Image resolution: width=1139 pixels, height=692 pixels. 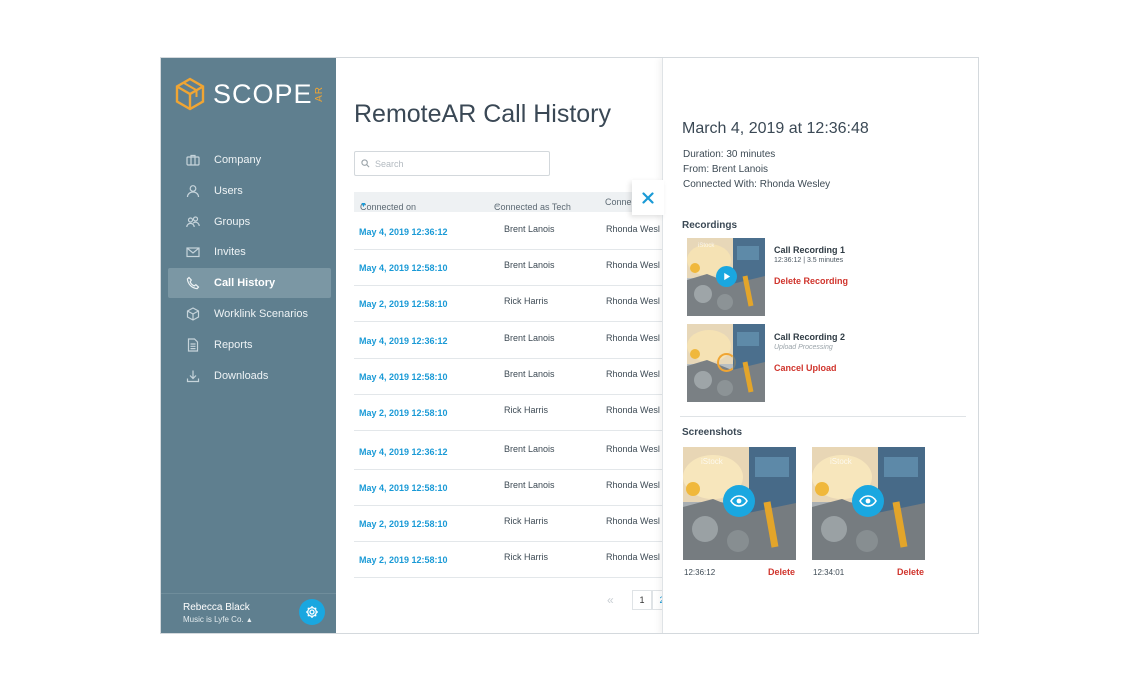 I want to click on call-connected-with: Connected With: Rhonda Wesley, so click(x=757, y=184).